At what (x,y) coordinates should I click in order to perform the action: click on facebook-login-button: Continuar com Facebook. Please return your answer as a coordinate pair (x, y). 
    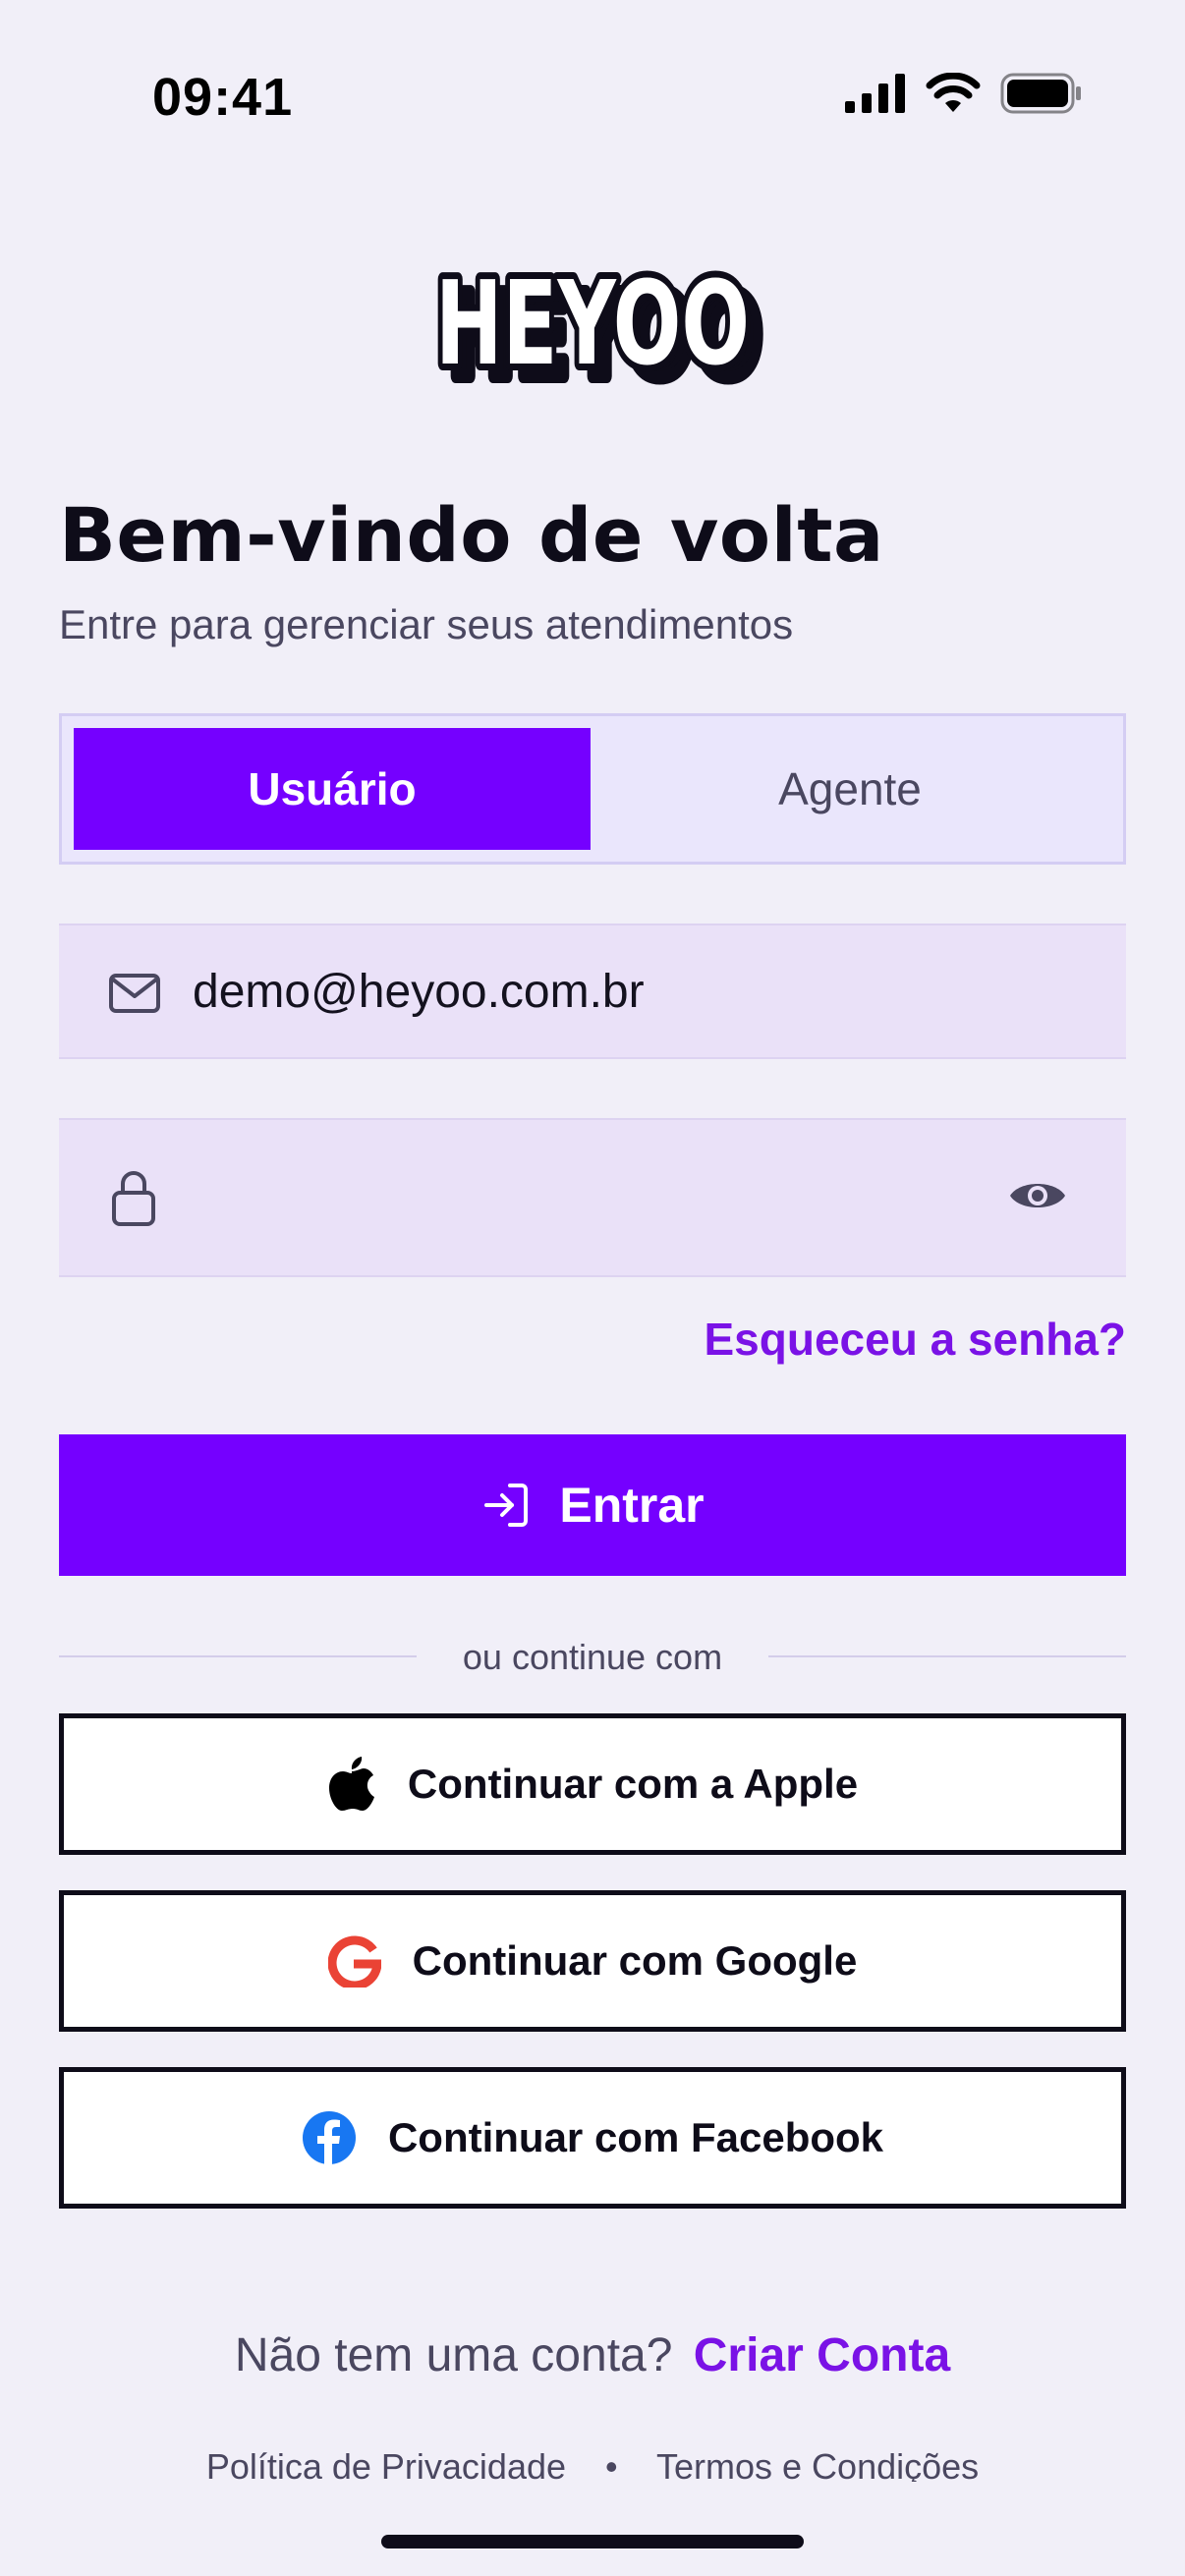
    Looking at the image, I should click on (592, 2138).